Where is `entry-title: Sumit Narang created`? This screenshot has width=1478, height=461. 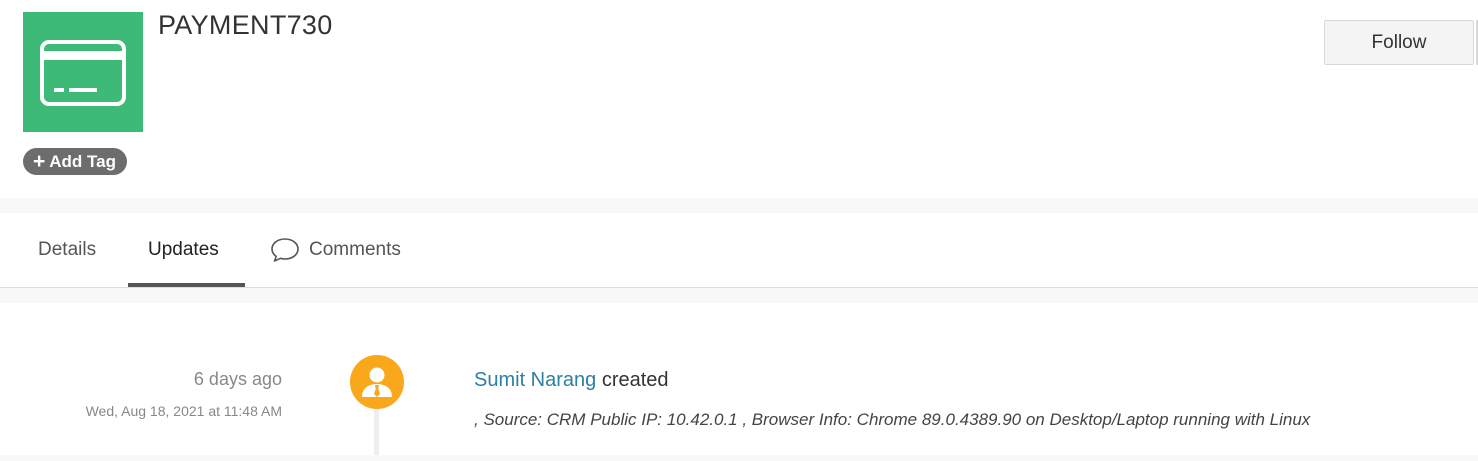
entry-title: Sumit Narang created is located at coordinates (571, 380).